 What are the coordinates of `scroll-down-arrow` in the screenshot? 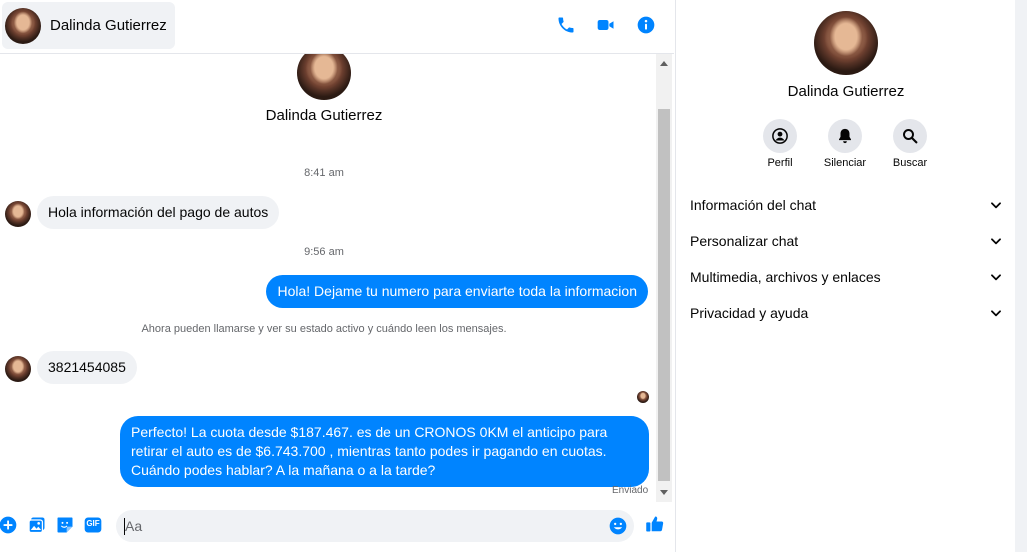 It's located at (664, 492).